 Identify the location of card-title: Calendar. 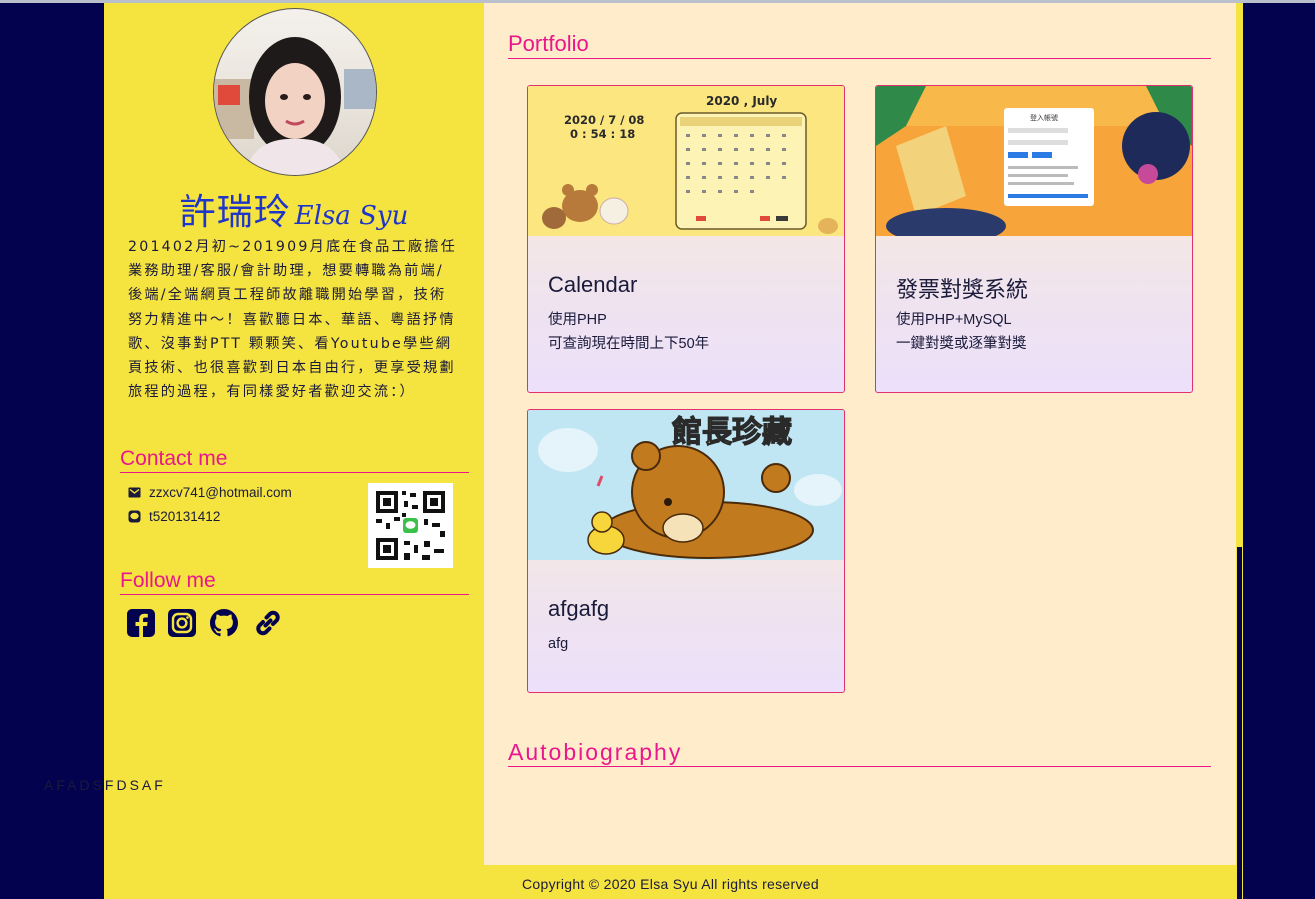
(592, 285).